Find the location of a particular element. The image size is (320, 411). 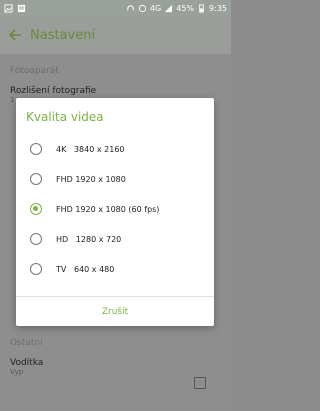

option-4k: 4K 3840 x 2160 is located at coordinates (115, 149).